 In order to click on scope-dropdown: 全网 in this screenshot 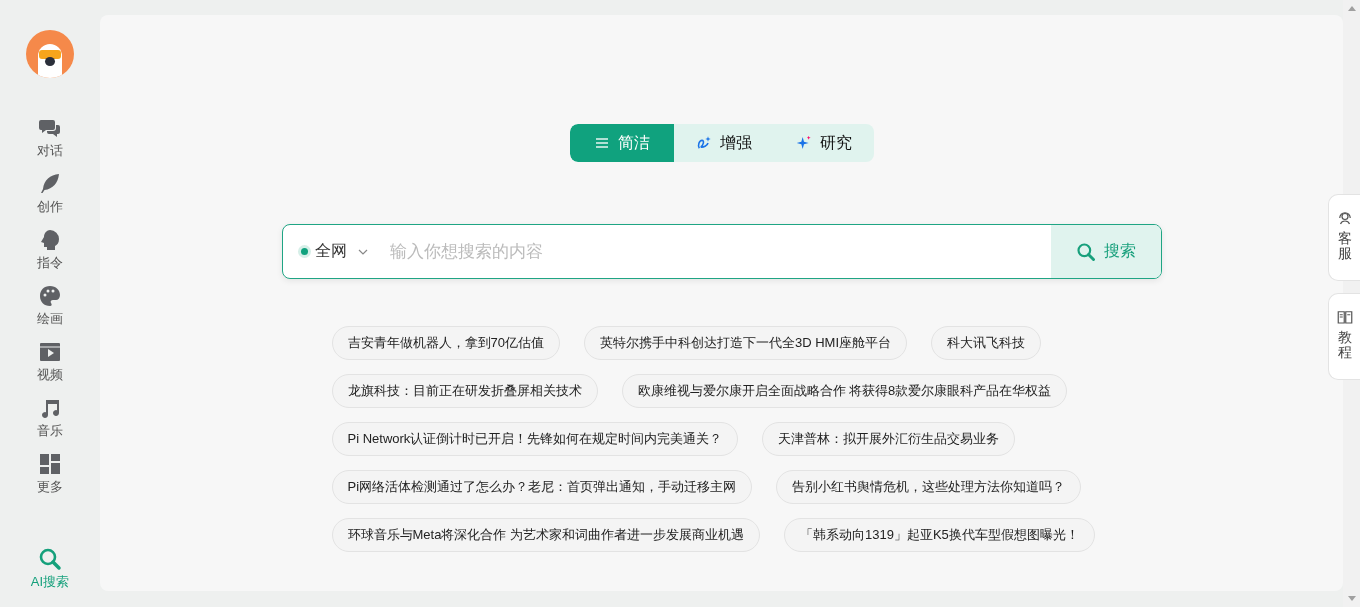, I will do `click(332, 251)`.